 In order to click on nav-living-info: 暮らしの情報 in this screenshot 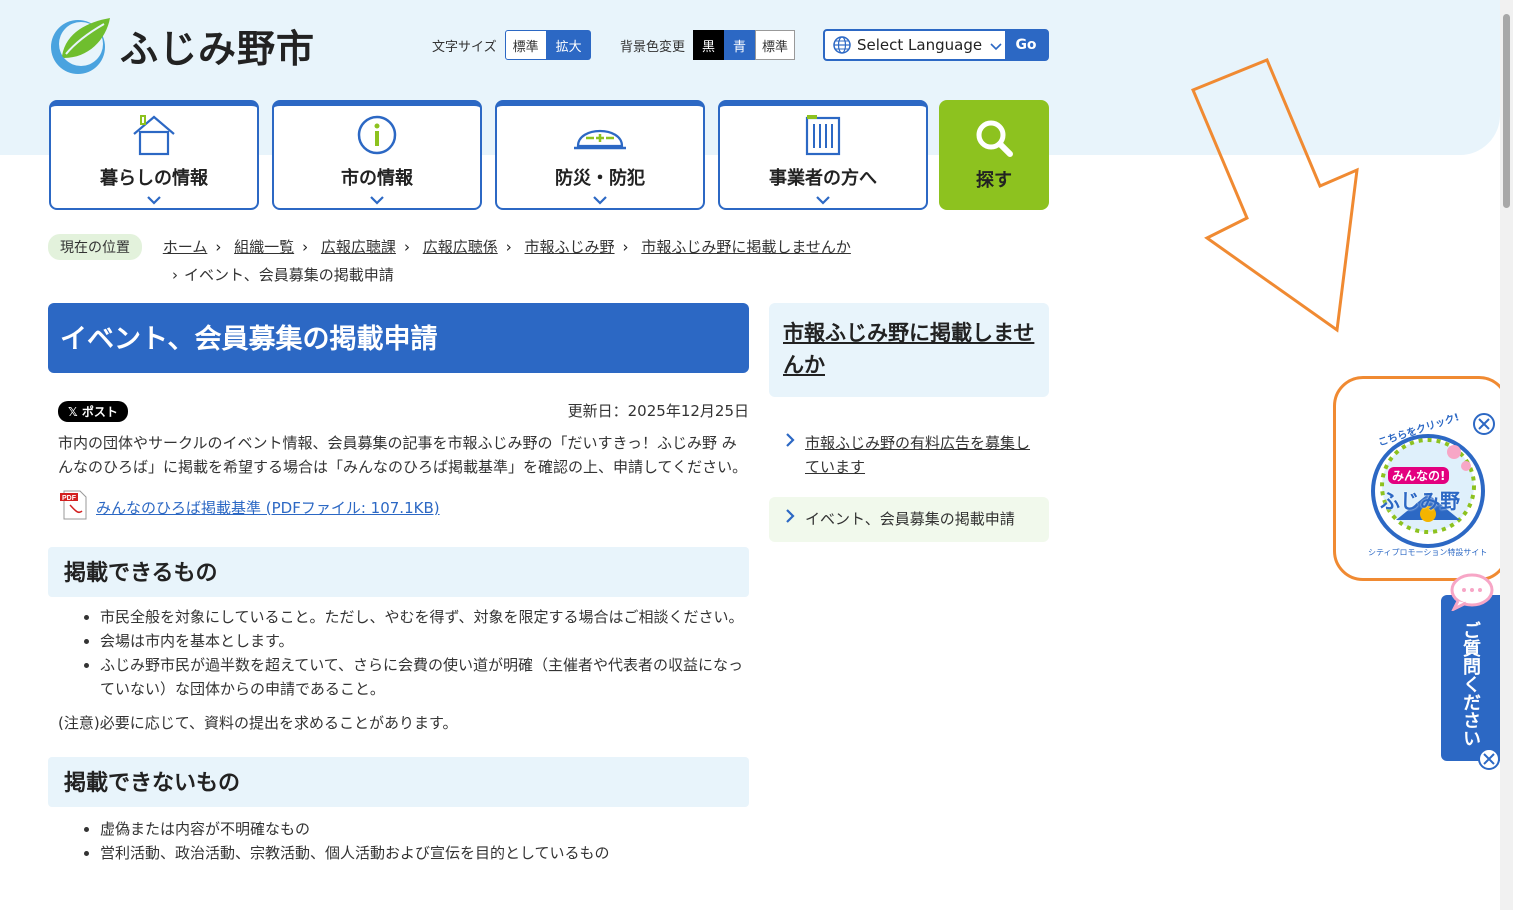, I will do `click(154, 155)`.